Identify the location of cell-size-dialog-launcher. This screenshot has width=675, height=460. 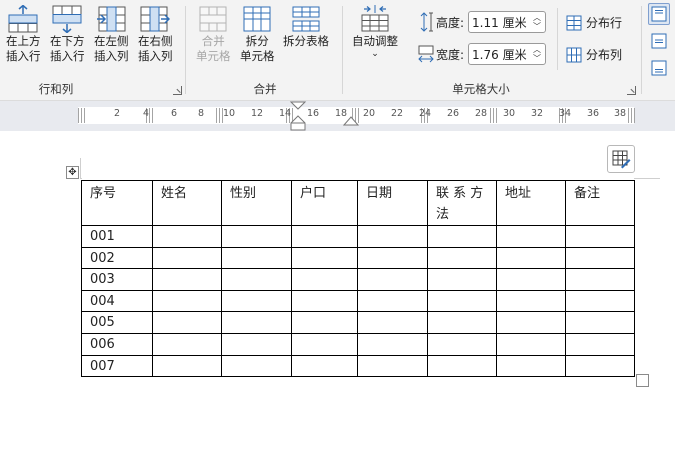
(631, 90).